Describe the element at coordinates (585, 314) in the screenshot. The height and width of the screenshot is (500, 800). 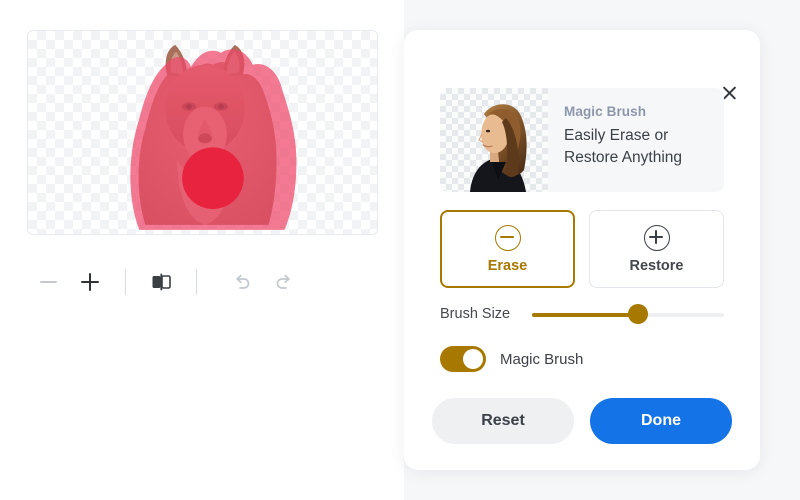
I see `slider-fill` at that location.